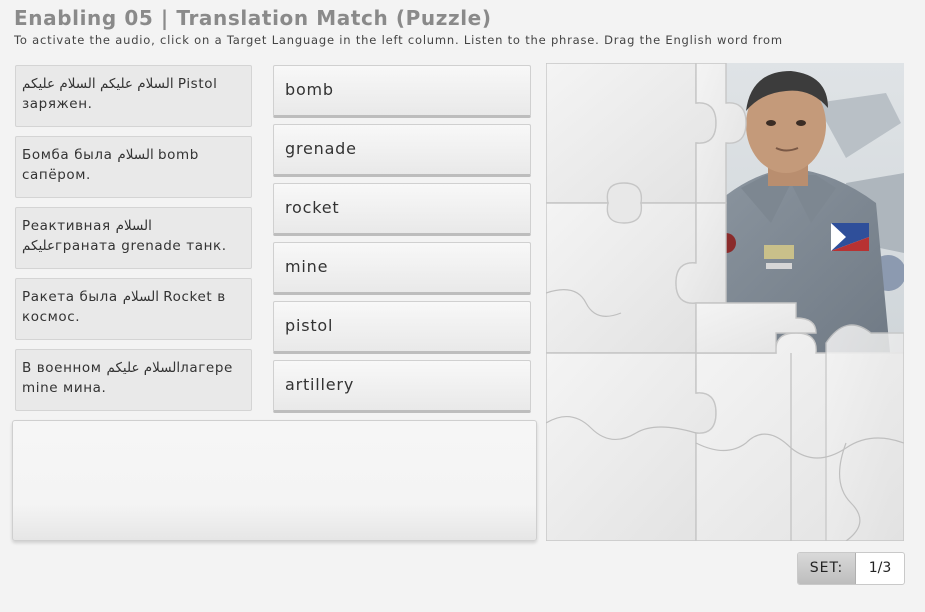  What do you see at coordinates (133, 309) in the screenshot?
I see `target-phrase-4: Ракета была السلام Rocket в космос.` at bounding box center [133, 309].